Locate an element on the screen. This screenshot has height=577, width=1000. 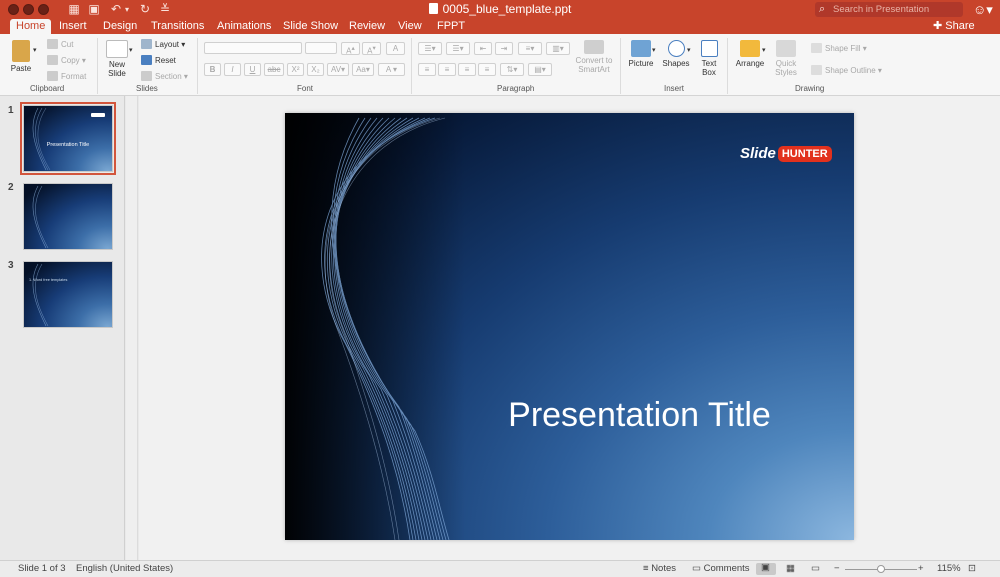
align-text-button: ▤▾ is located at coordinates (540, 69).